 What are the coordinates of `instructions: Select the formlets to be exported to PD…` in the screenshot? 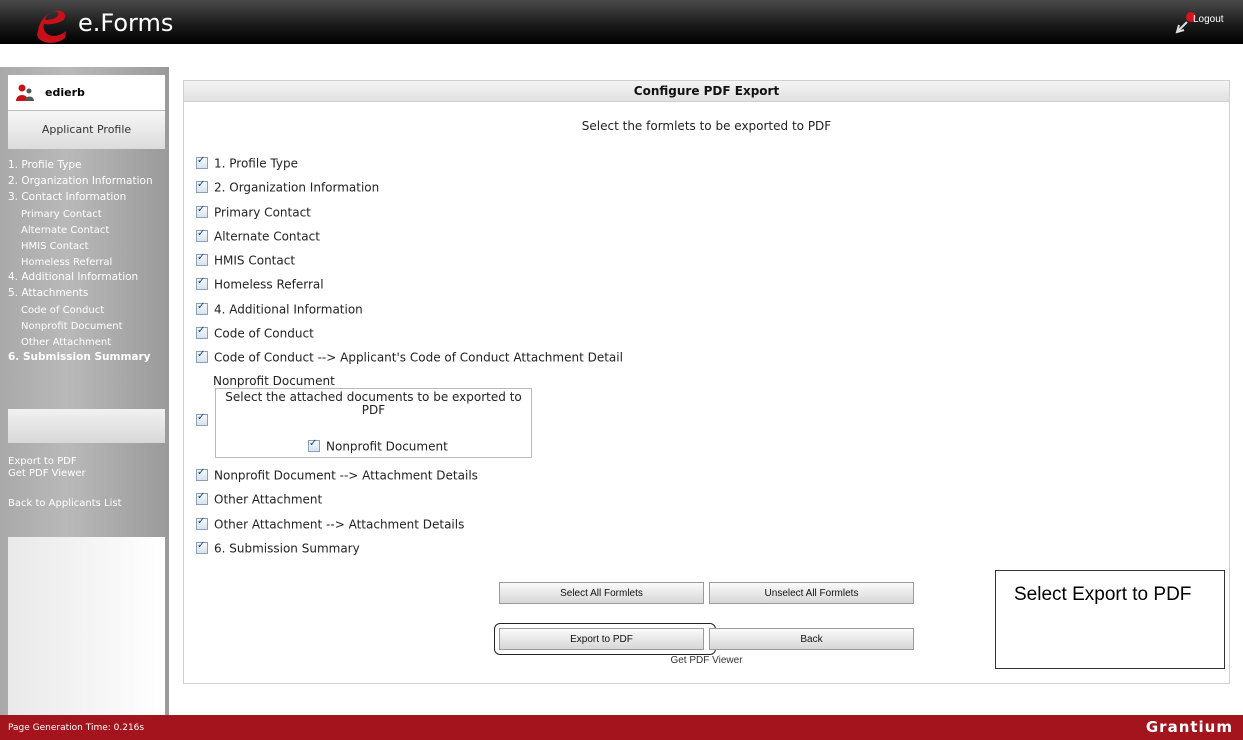 It's located at (706, 126).